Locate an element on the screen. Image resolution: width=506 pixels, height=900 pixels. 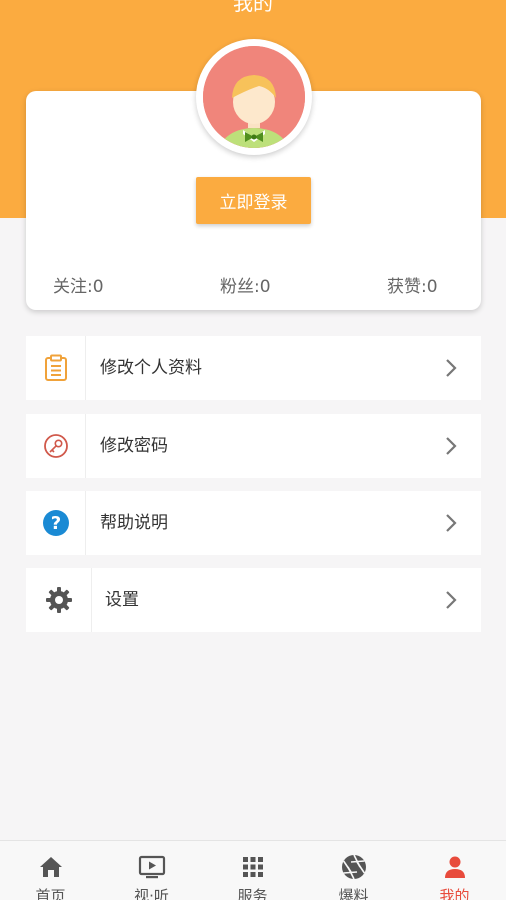
avatar is located at coordinates (254, 97).